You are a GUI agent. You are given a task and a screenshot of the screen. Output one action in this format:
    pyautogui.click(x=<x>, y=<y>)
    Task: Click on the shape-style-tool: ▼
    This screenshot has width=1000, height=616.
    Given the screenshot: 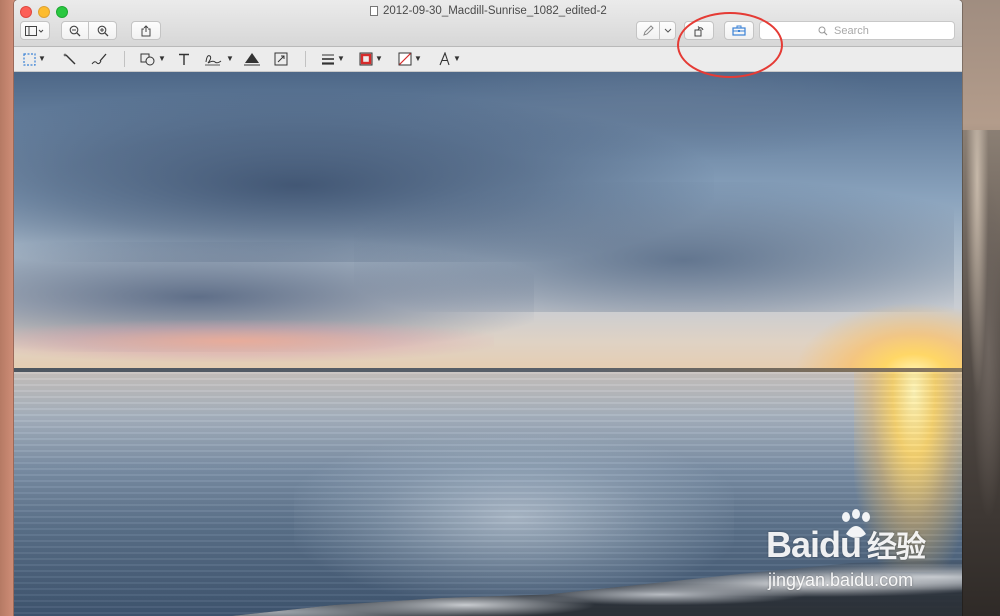 What is the action you would take?
    pyautogui.click(x=333, y=59)
    